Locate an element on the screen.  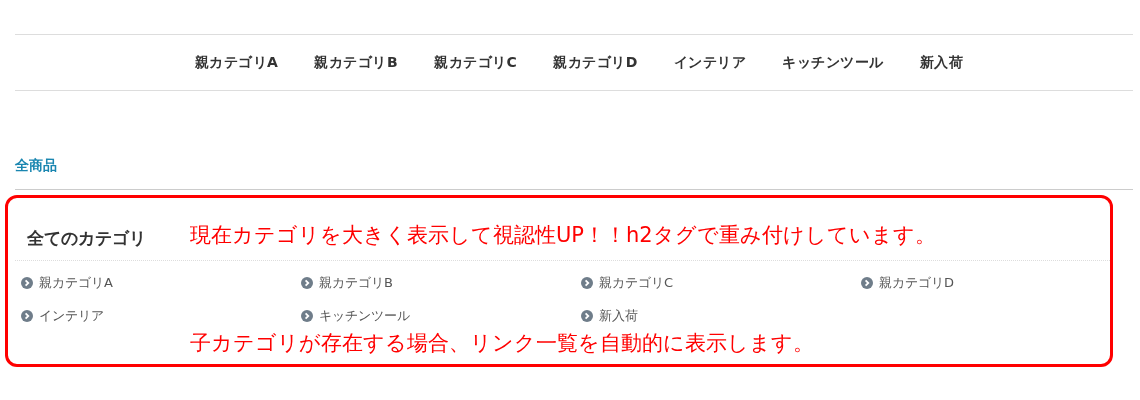
category-link: 親カテゴリA is located at coordinates (161, 283).